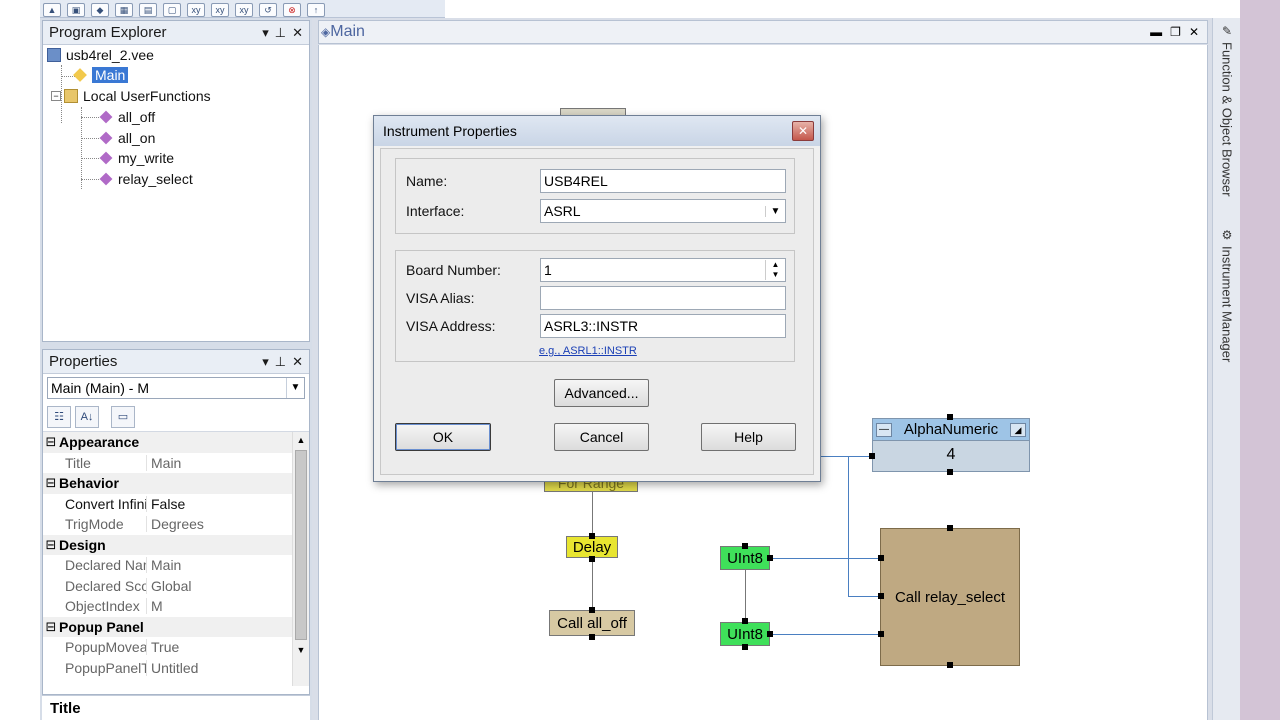 The image size is (1280, 720). What do you see at coordinates (220, 9) in the screenshot?
I see `toolbar-icon-8: xy` at bounding box center [220, 9].